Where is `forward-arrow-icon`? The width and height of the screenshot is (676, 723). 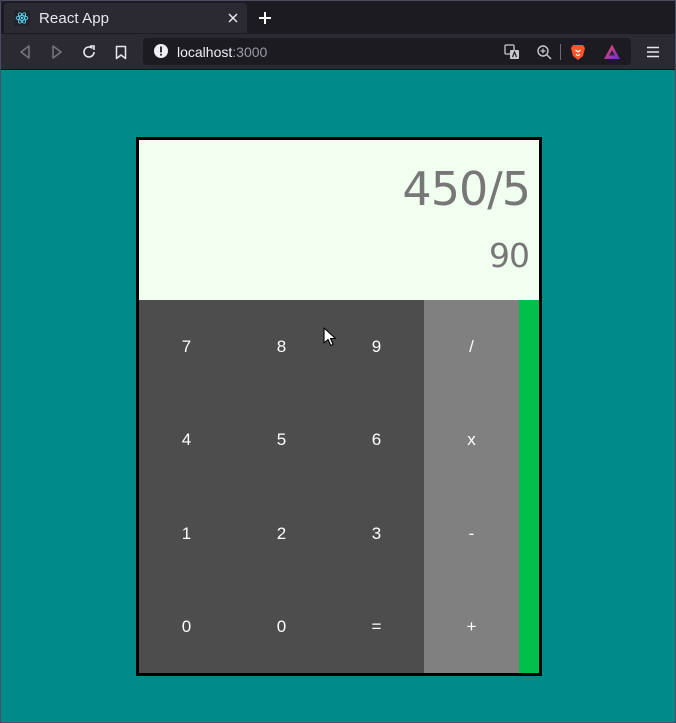
forward-arrow-icon is located at coordinates (57, 52).